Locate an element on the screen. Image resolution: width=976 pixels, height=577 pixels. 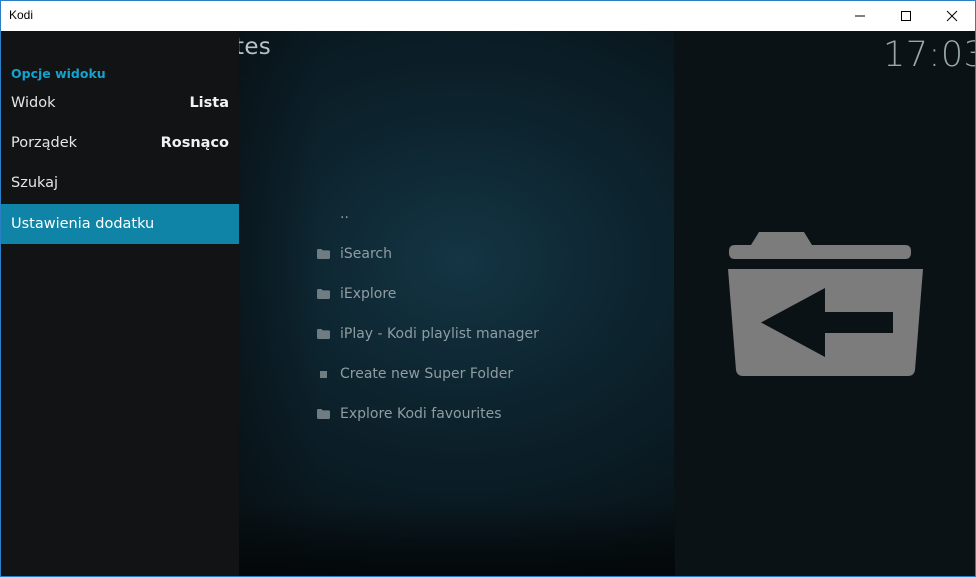
minimize-button is located at coordinates (860, 16).